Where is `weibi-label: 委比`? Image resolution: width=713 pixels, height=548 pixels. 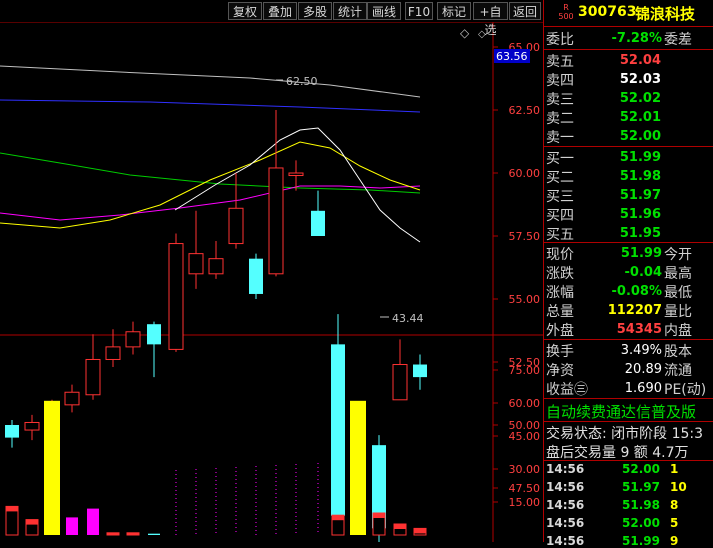
weibi-label: 委比 is located at coordinates (560, 40).